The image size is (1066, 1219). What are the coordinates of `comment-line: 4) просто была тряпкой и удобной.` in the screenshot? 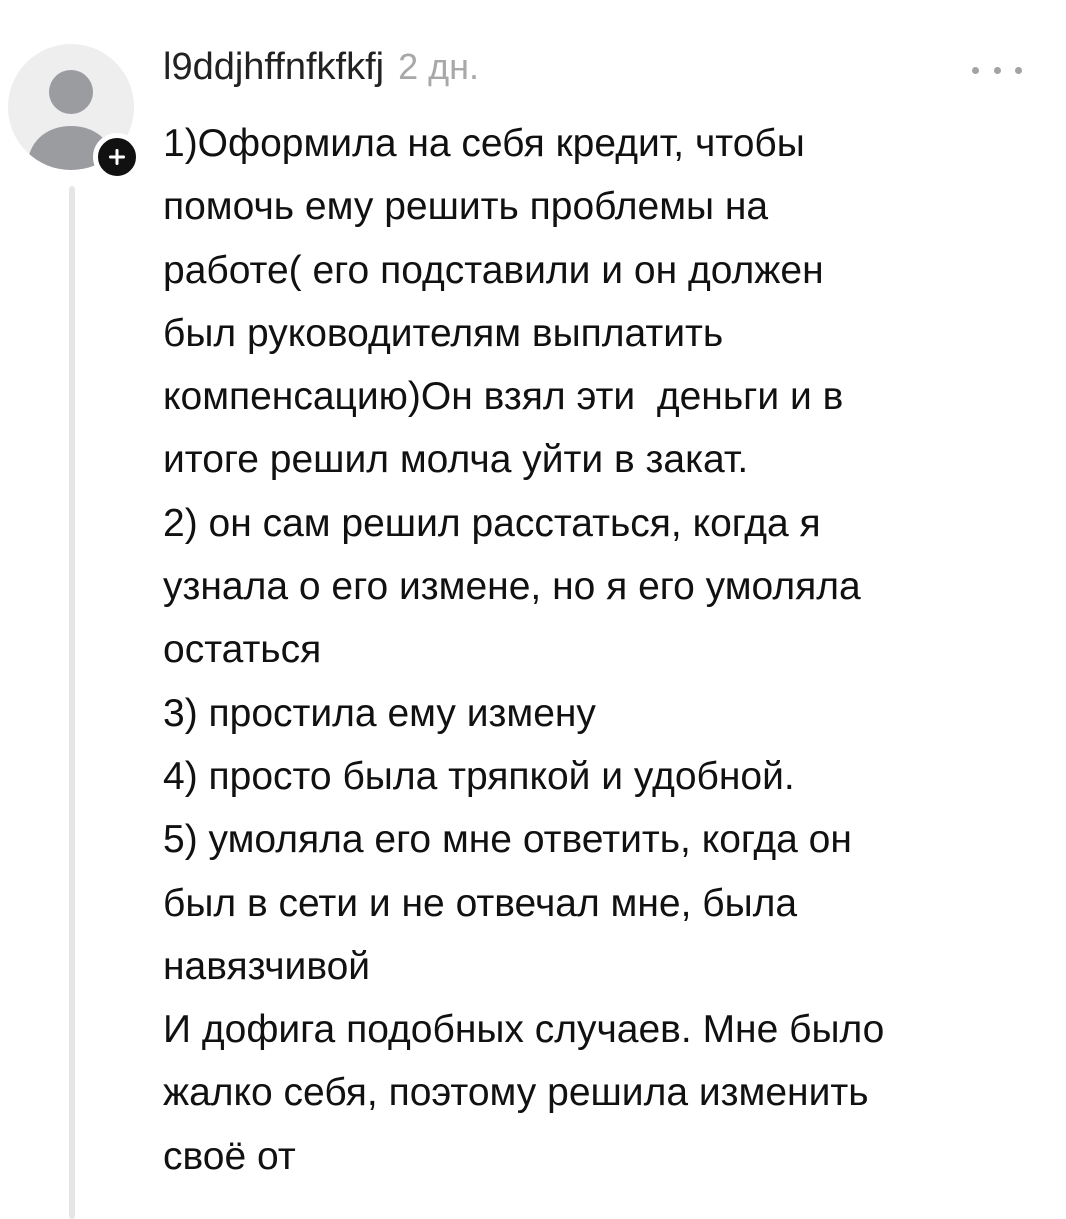 It's located at (479, 776).